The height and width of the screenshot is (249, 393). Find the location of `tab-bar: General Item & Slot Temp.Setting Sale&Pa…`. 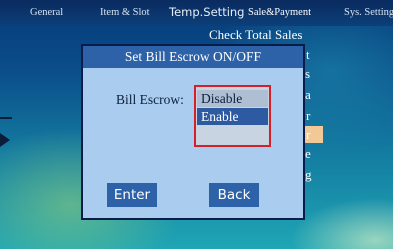

tab-bar: General Item & Slot Temp.Setting Sale&Pa… is located at coordinates (196, 13).